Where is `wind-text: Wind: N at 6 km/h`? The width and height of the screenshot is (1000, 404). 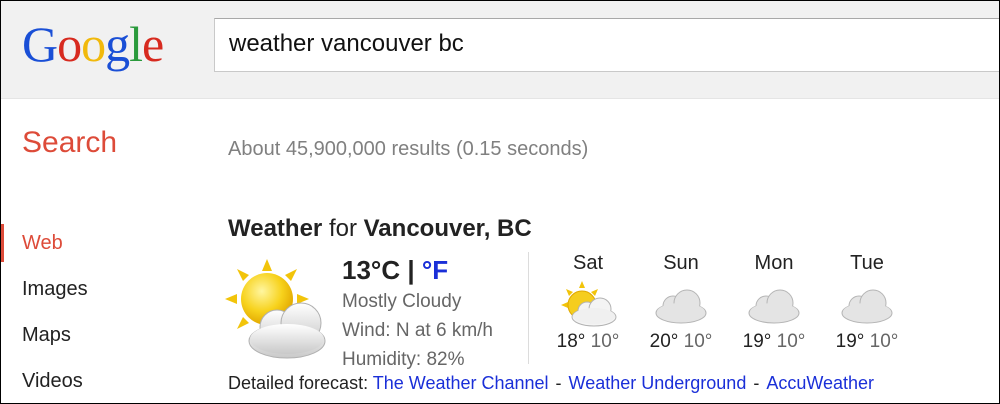 wind-text: Wind: N at 6 km/h is located at coordinates (417, 330).